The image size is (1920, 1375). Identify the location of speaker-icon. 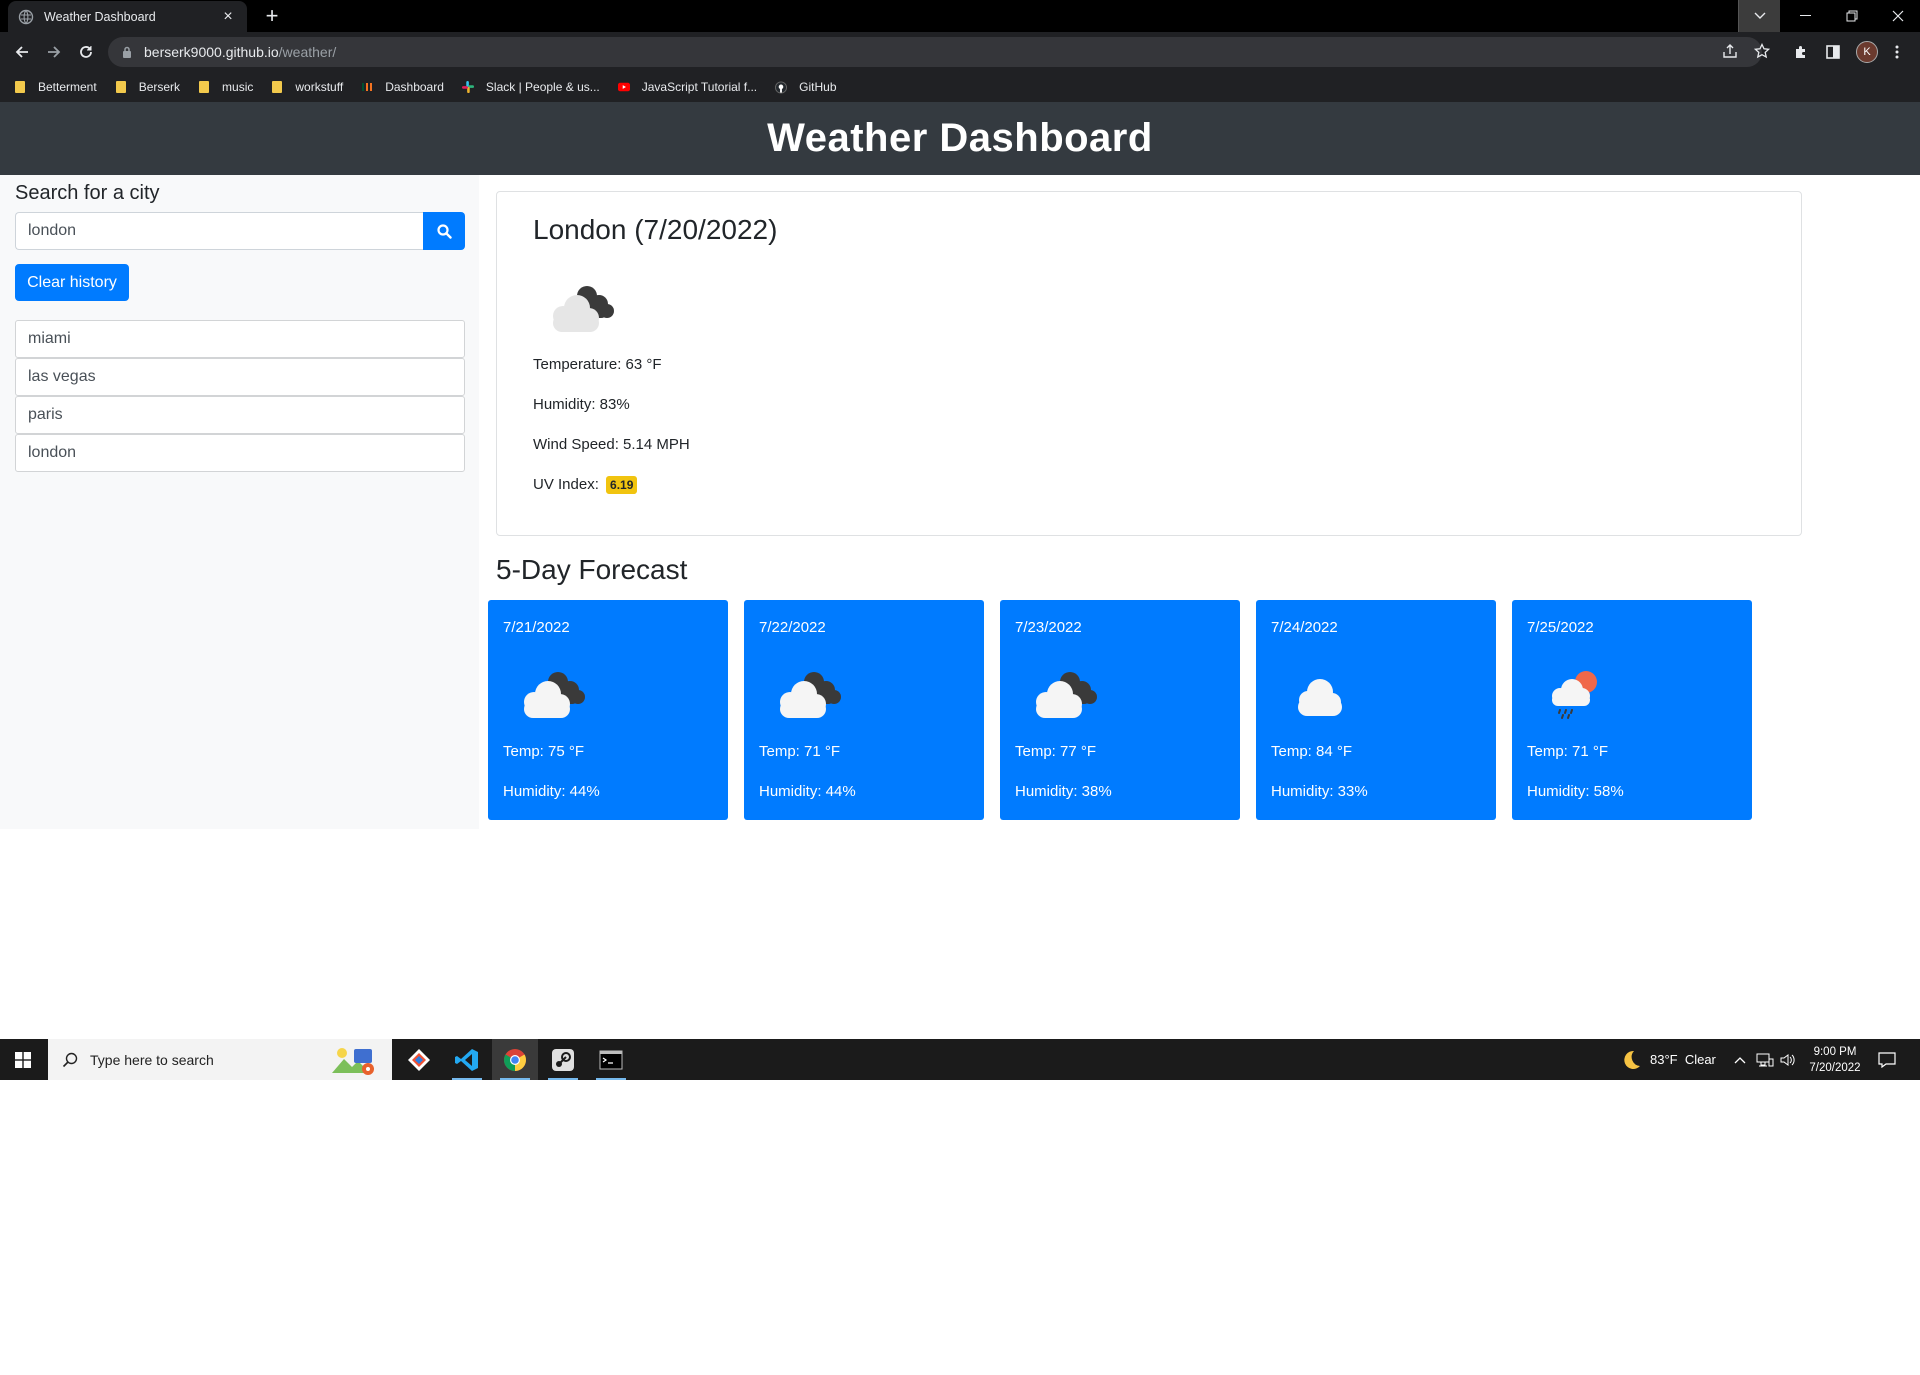
(1787, 1059).